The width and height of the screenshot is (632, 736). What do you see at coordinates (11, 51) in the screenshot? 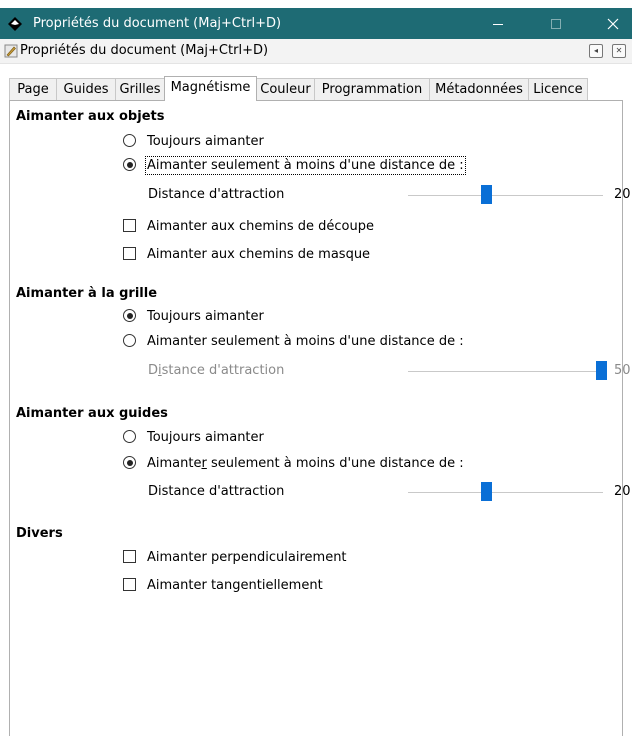
I see `document-properties-icon` at bounding box center [11, 51].